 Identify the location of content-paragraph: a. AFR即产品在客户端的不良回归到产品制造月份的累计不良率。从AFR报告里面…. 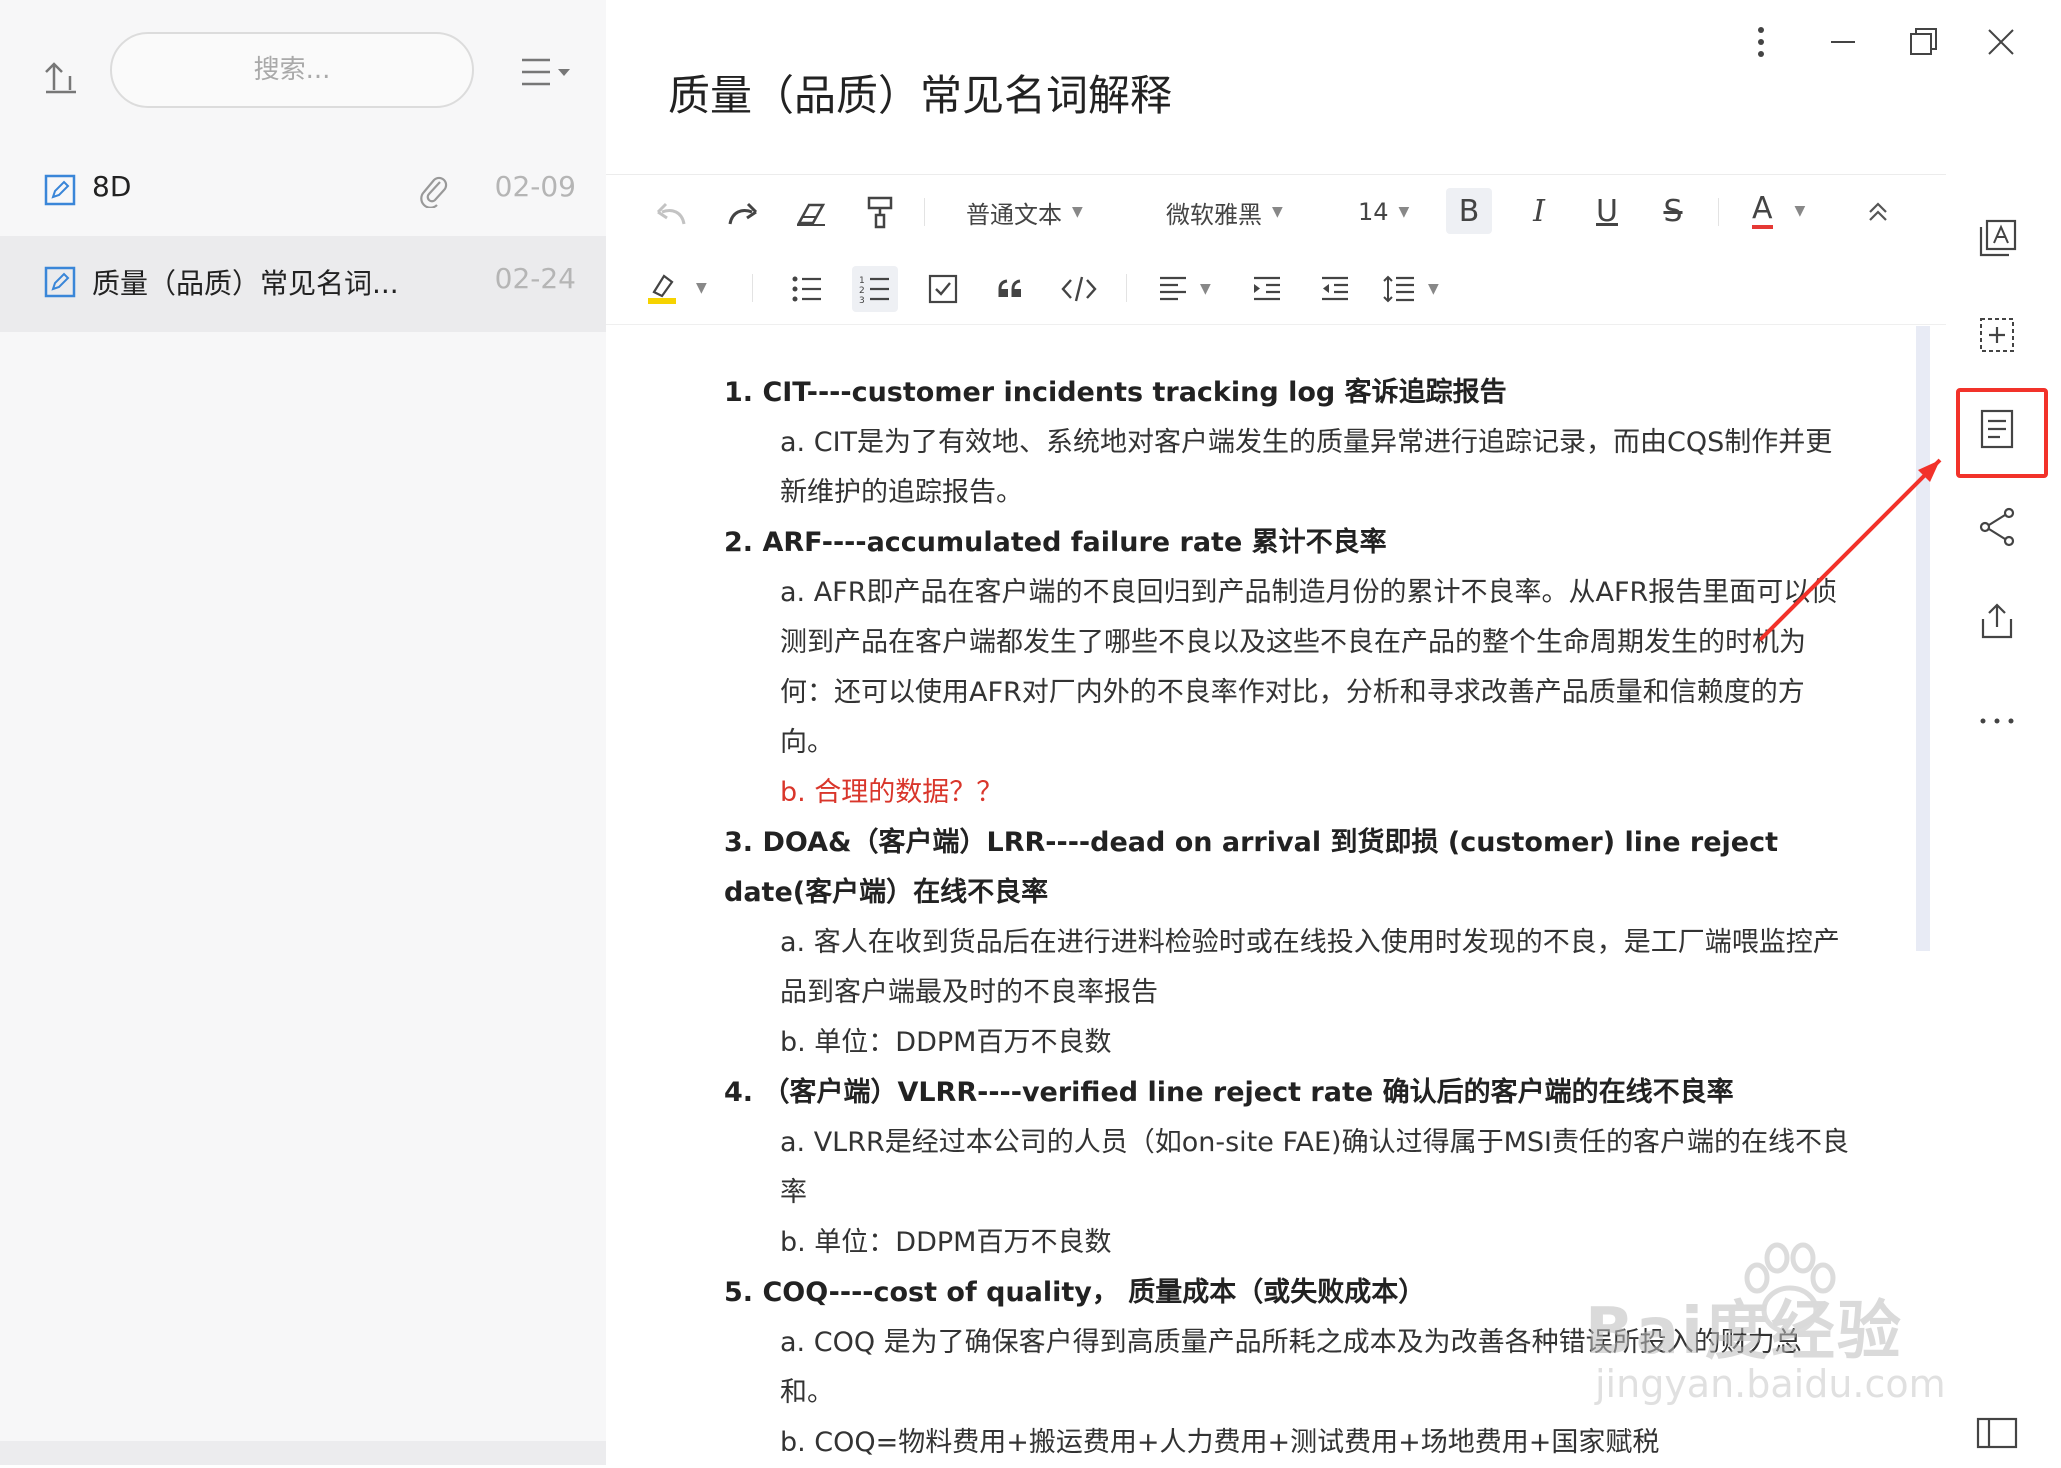
(1309, 667).